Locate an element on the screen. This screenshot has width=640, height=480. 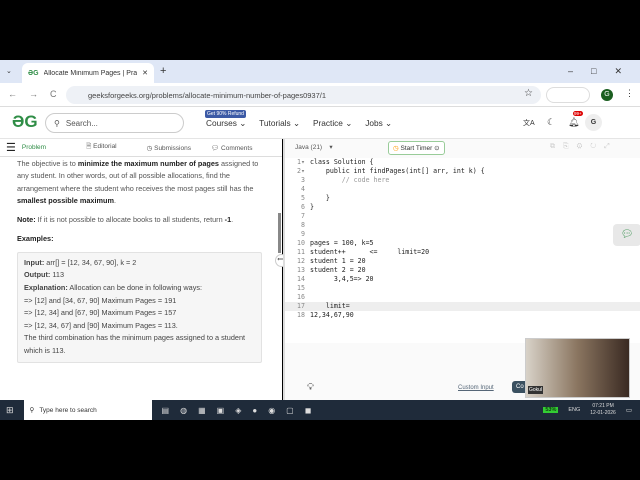
code-text: limit= is located at coordinates (330, 306).